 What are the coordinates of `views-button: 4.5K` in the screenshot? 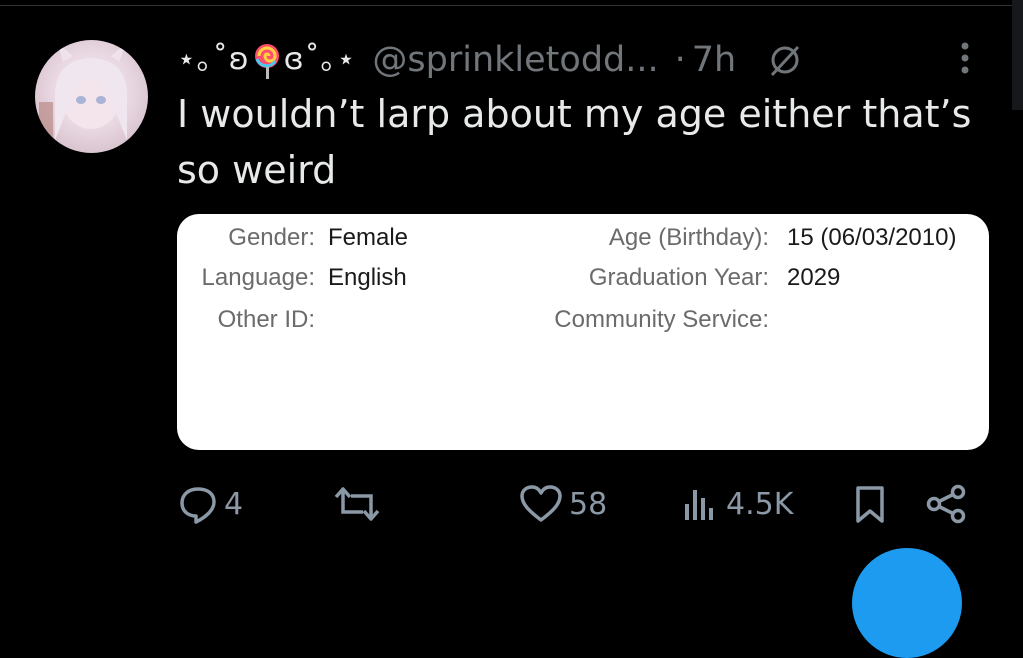 It's located at (736, 504).